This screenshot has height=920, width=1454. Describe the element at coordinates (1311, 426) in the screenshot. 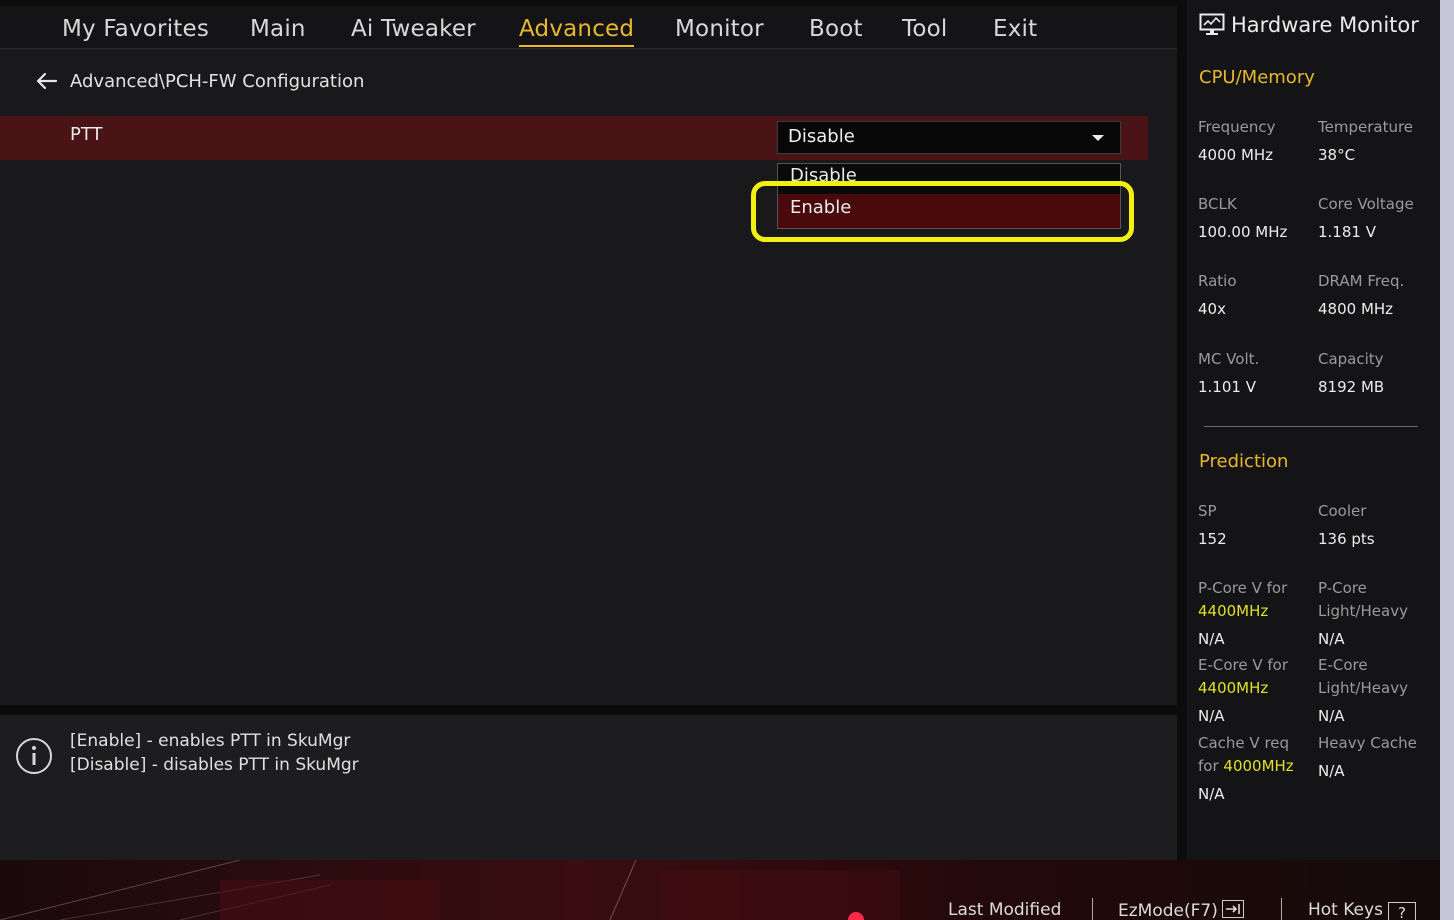

I see `hw-separator` at that location.